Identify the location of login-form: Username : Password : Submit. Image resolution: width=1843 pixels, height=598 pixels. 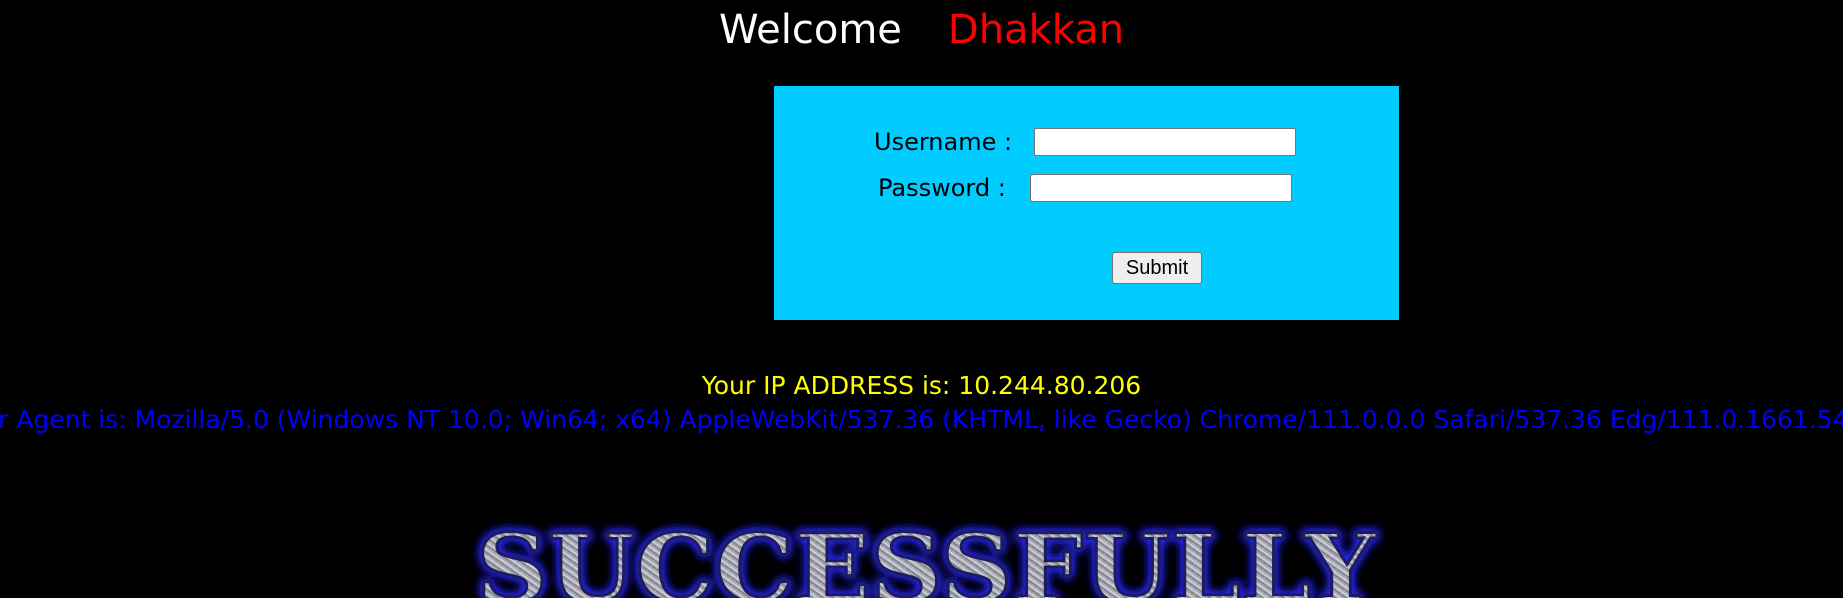
(1086, 203).